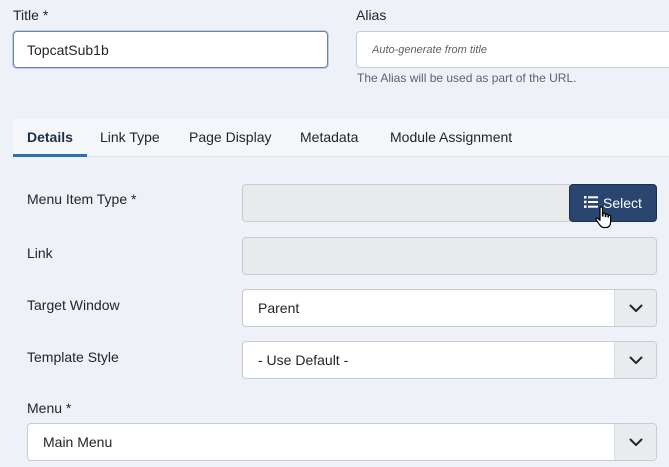  I want to click on tab-metadata: Metadata, so click(329, 138).